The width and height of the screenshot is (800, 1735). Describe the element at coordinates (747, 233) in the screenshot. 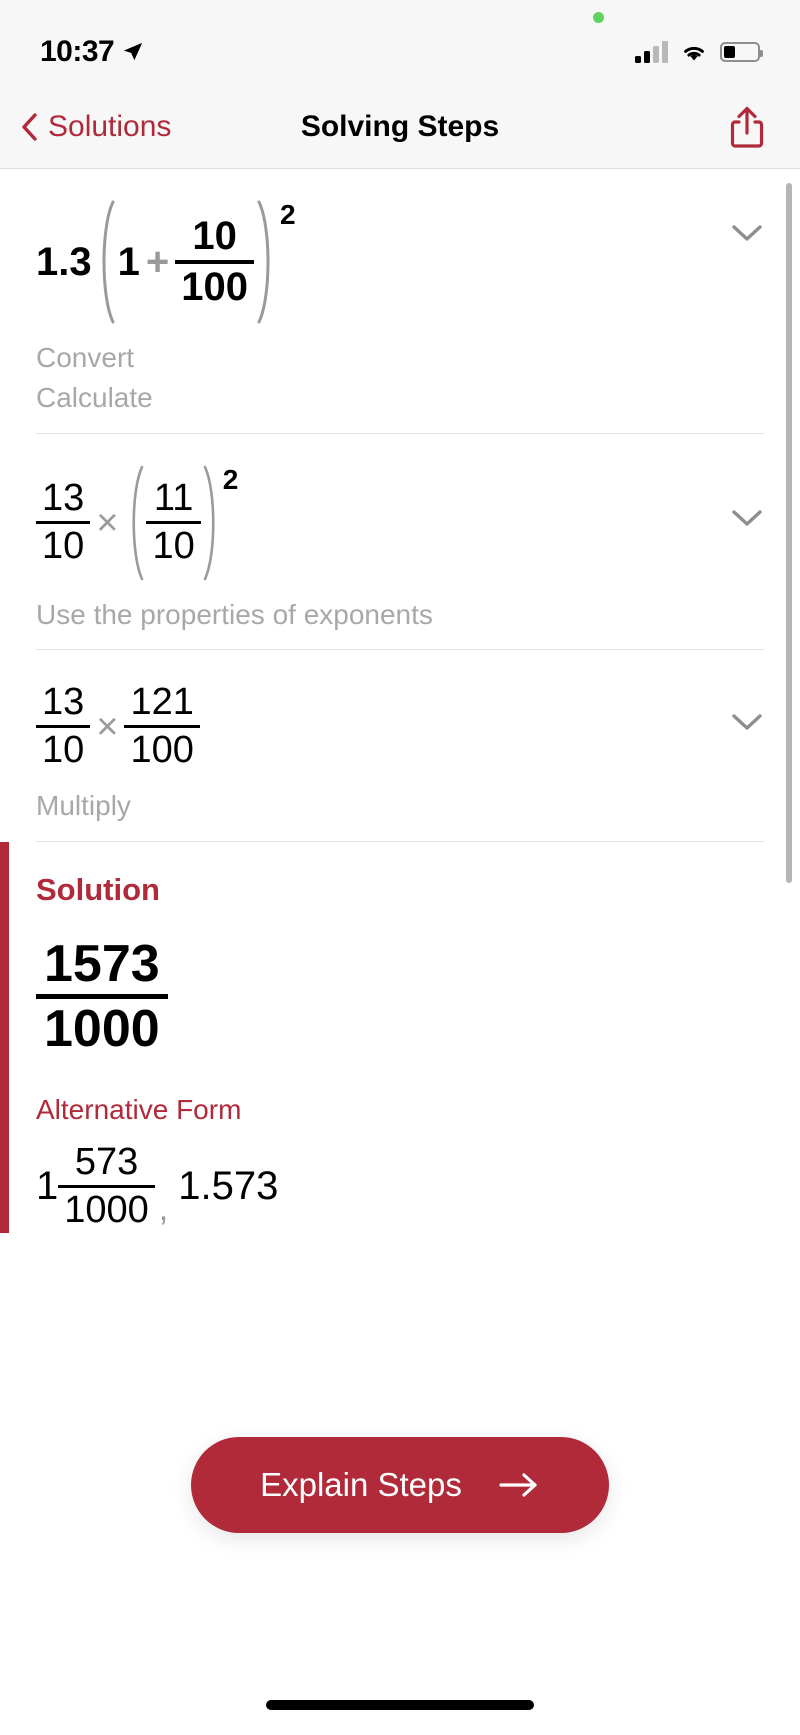

I see `step-1-expand-button` at that location.